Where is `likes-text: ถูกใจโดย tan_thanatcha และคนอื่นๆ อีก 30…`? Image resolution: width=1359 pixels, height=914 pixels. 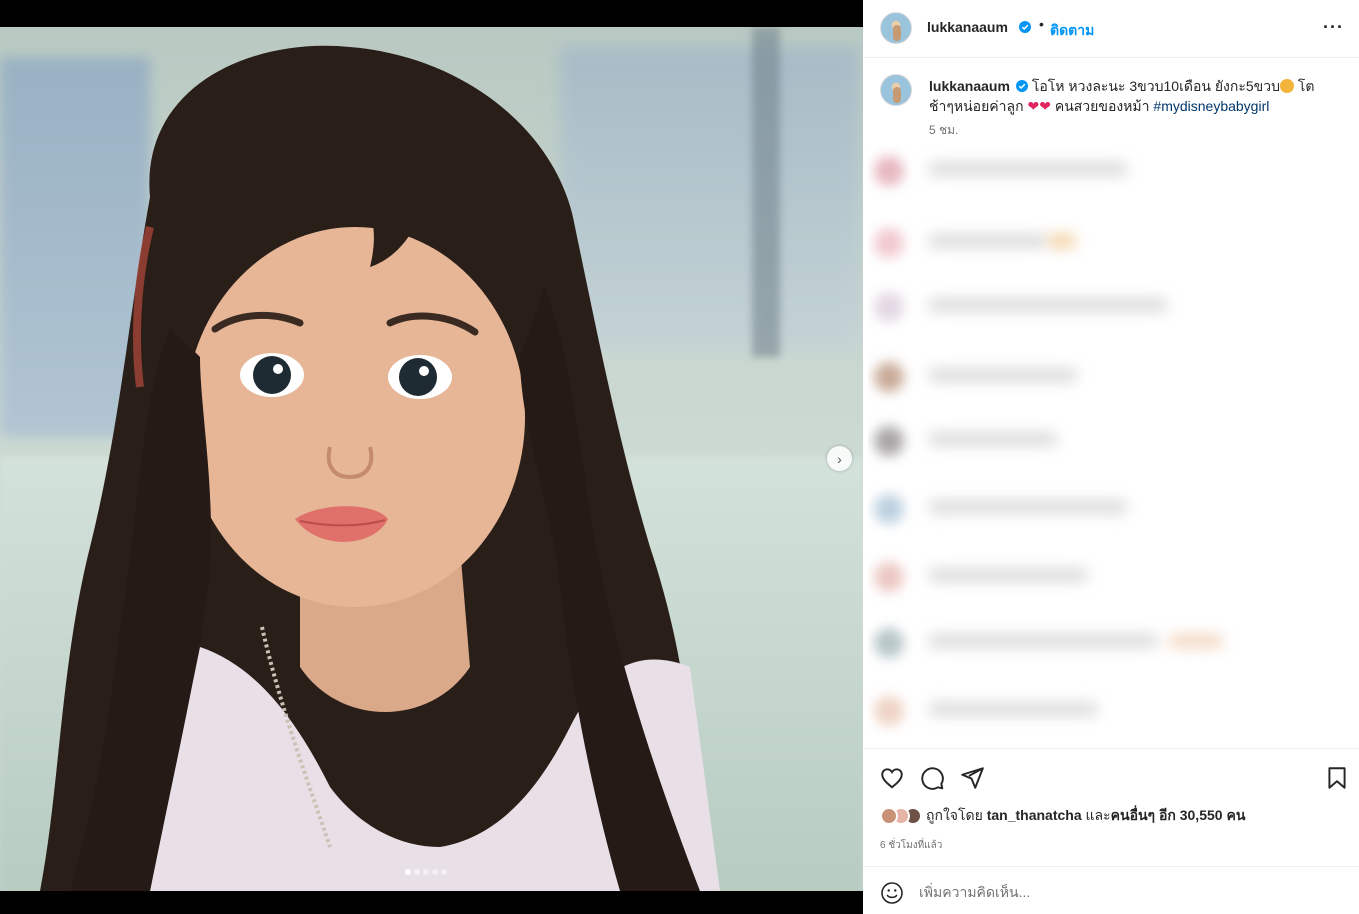
likes-text: ถูกใจโดย tan_thanatcha และคนอื่นๆ อีก 30… is located at coordinates (1086, 815).